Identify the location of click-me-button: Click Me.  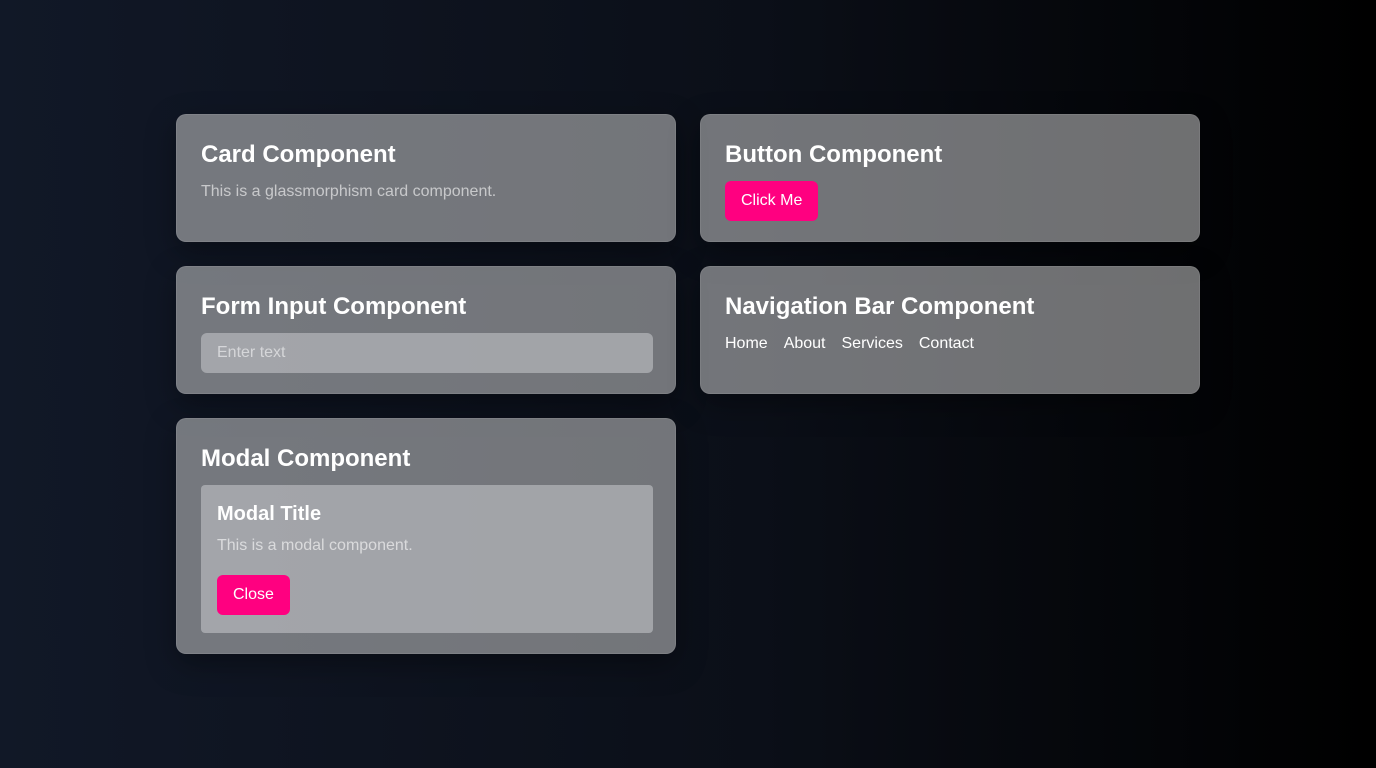
(772, 201).